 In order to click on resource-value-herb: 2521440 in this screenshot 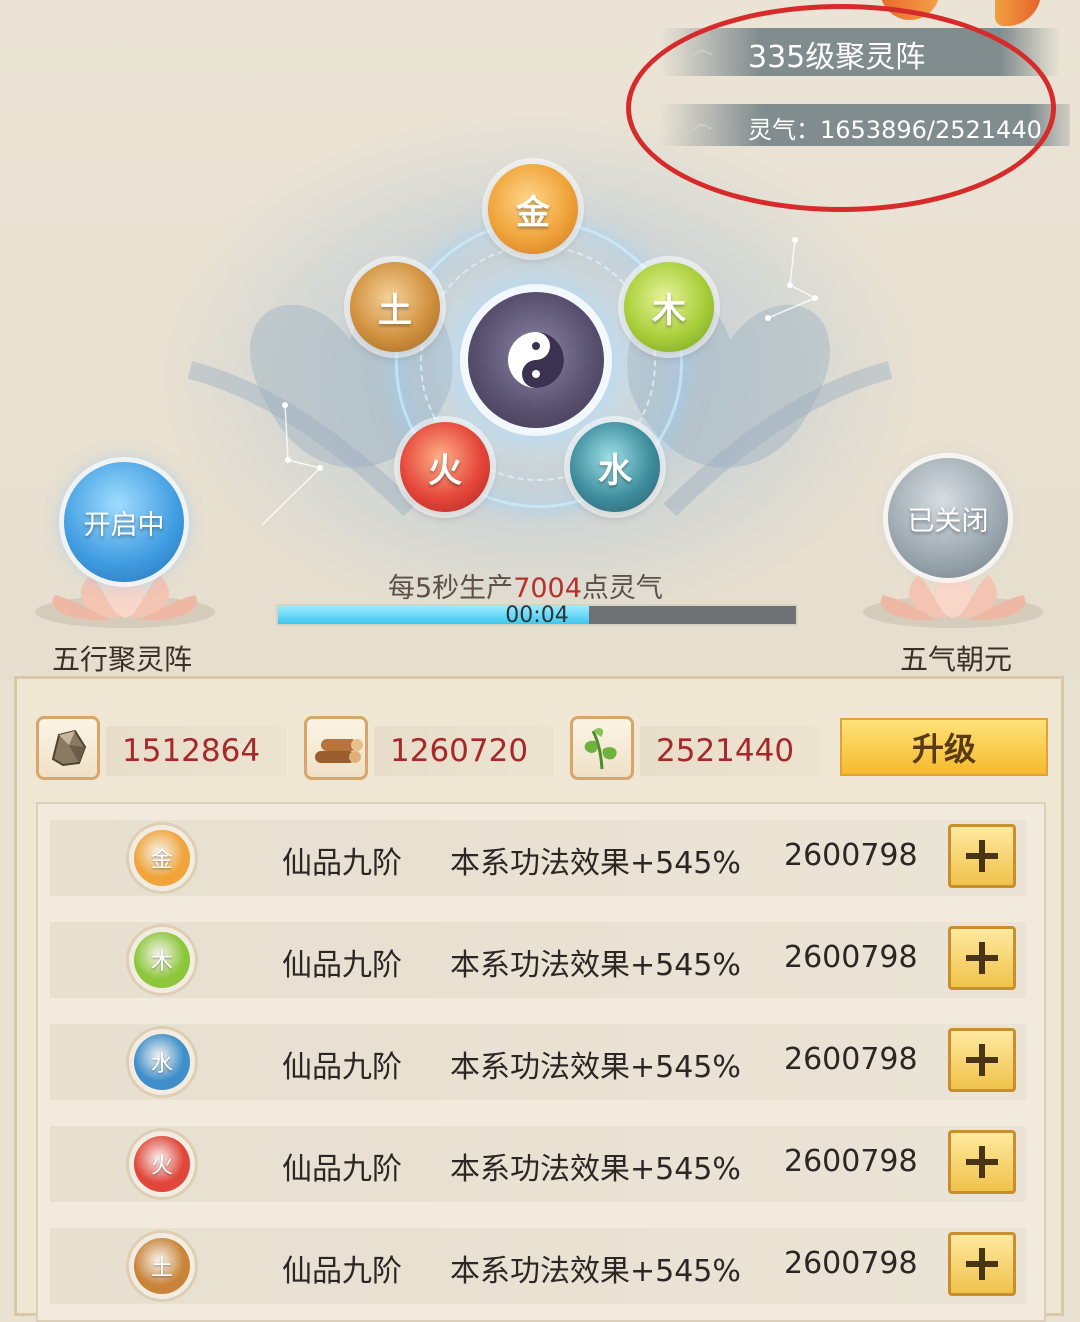, I will do `click(730, 751)`.